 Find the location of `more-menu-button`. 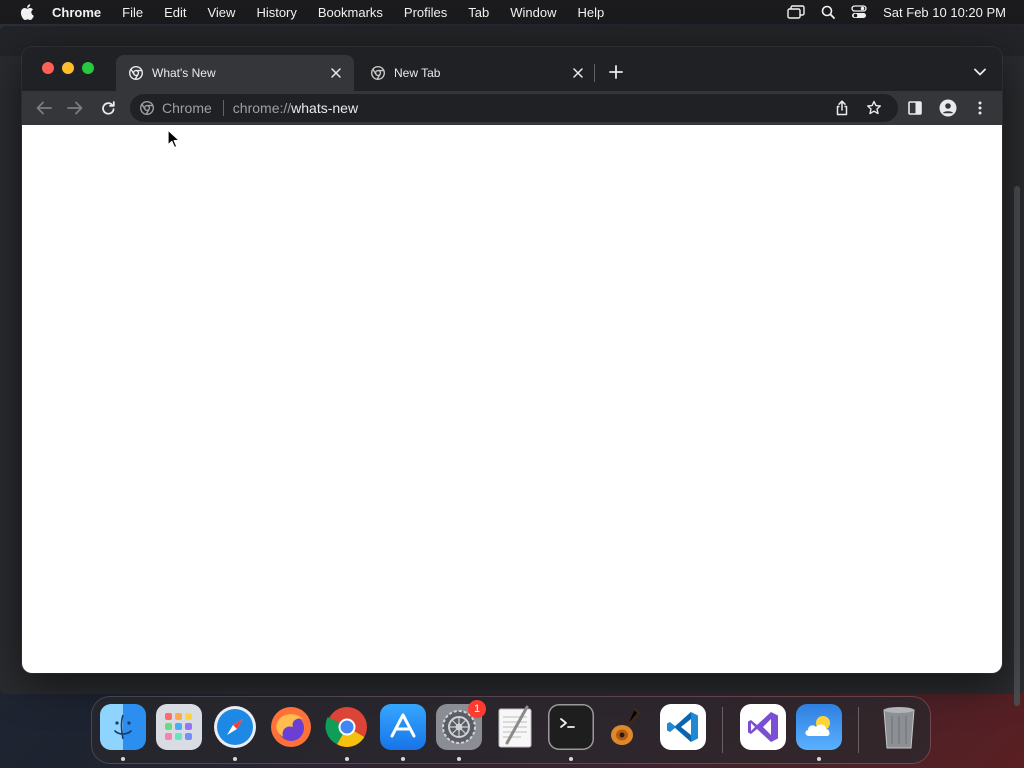

more-menu-button is located at coordinates (980, 108).